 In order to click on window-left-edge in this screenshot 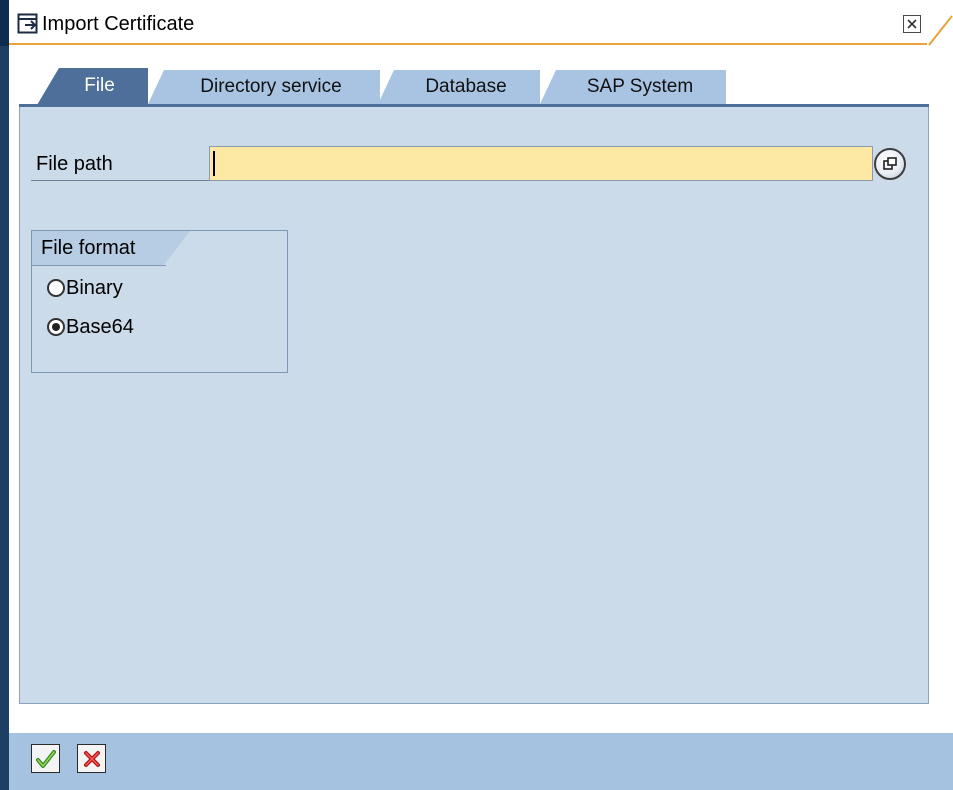, I will do `click(4, 395)`.